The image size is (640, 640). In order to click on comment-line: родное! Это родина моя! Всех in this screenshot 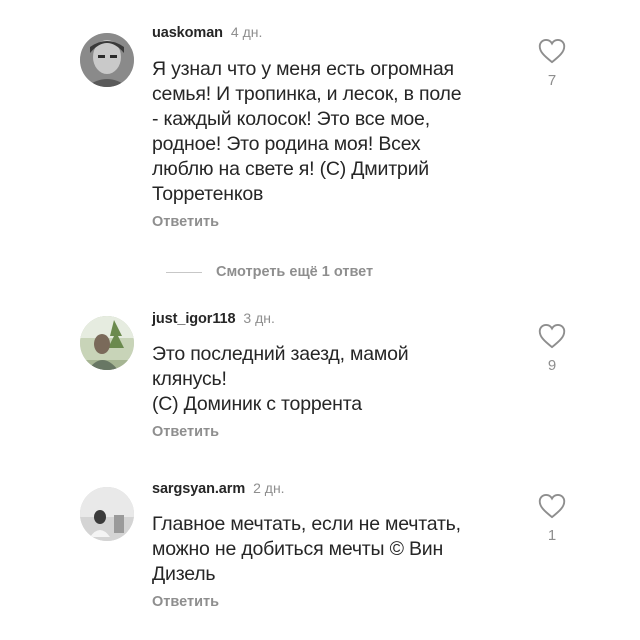, I will do `click(286, 144)`.